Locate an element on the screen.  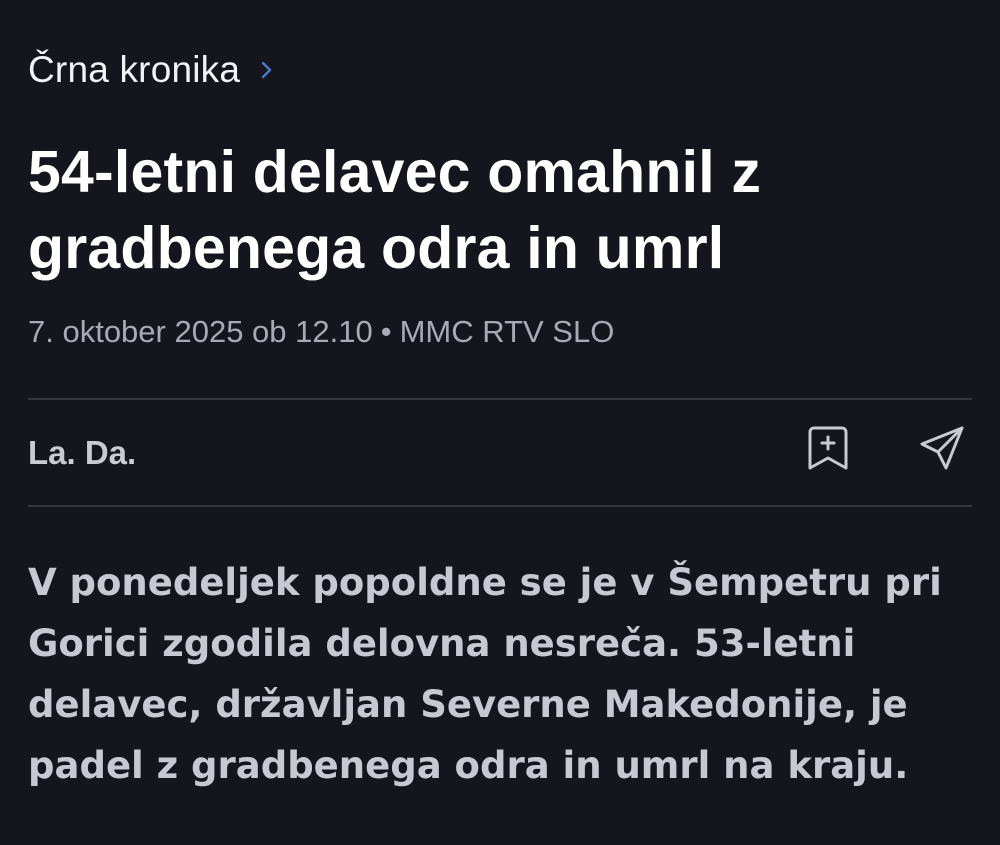
share-send-icon is located at coordinates (942, 450).